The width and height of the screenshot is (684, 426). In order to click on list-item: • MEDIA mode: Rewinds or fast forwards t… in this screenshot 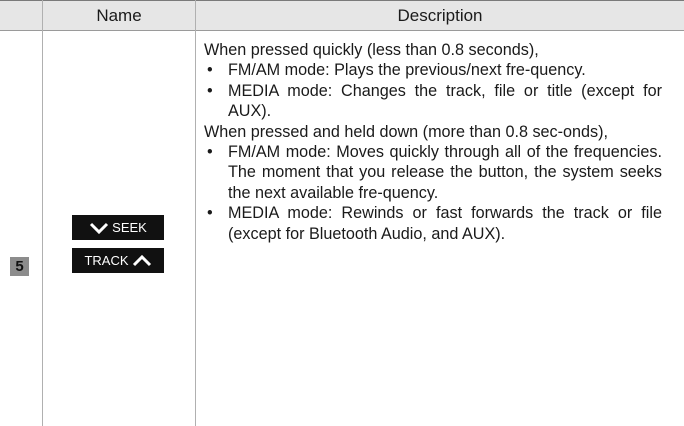, I will do `click(433, 223)`.